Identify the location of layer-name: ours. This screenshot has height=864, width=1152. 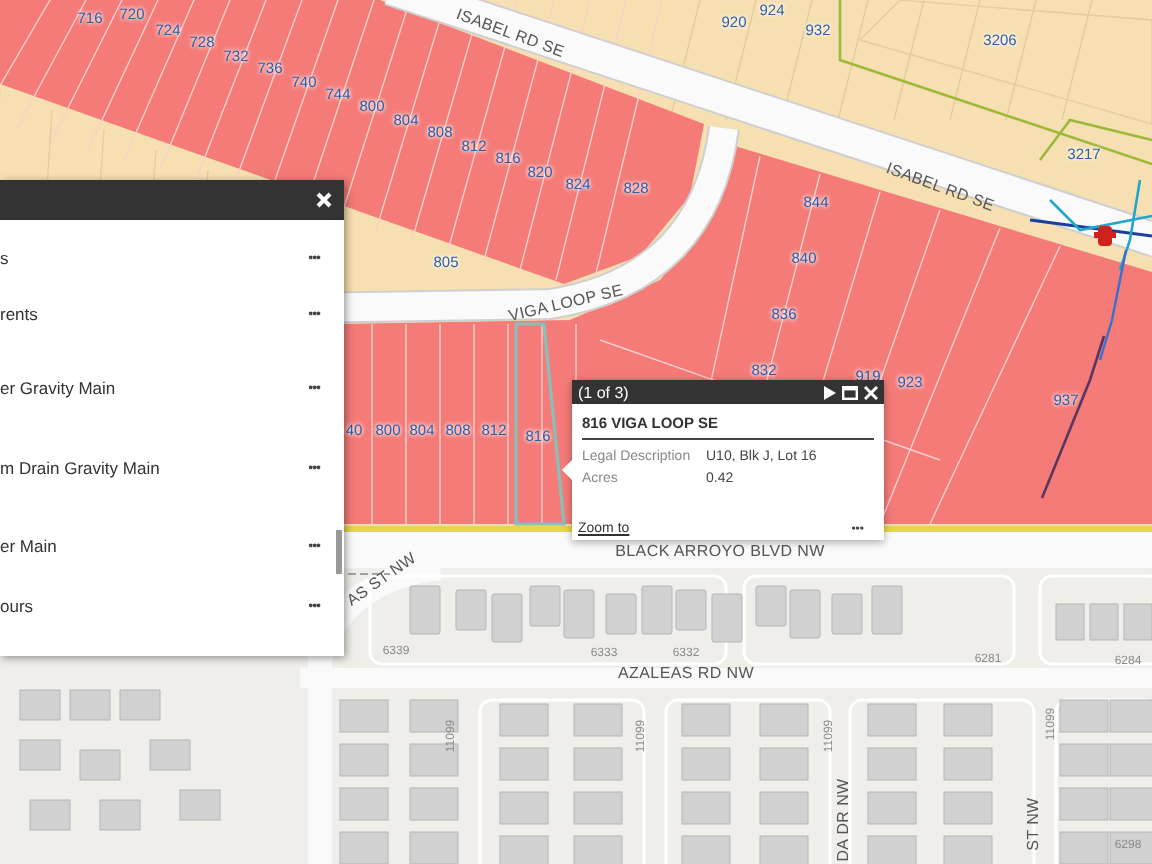
(17, 606).